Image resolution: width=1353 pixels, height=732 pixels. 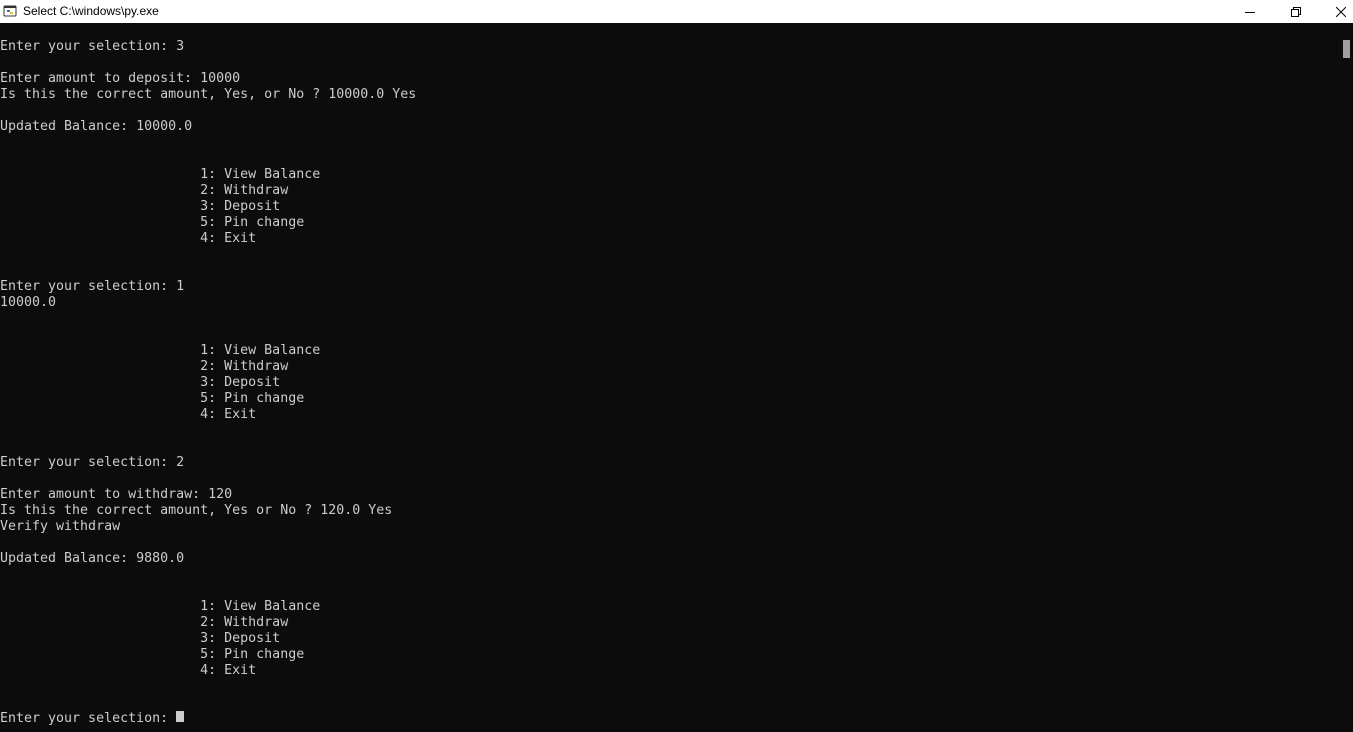 What do you see at coordinates (92, 46) in the screenshot?
I see `console-line-text: Enter your selection: 3` at bounding box center [92, 46].